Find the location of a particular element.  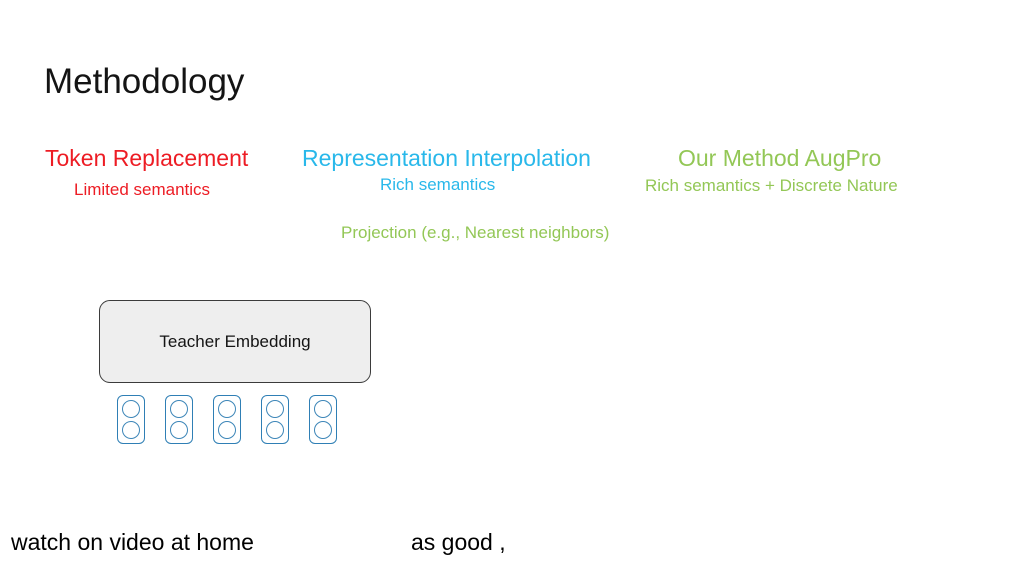

caption-text-left: watch on video at home is located at coordinates (132, 542).